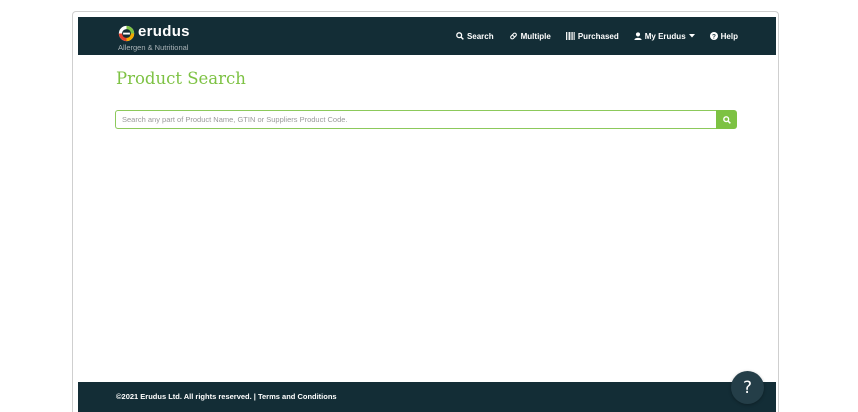 The width and height of the screenshot is (858, 412). Describe the element at coordinates (480, 36) in the screenshot. I see `nav-search-label: Search` at that location.